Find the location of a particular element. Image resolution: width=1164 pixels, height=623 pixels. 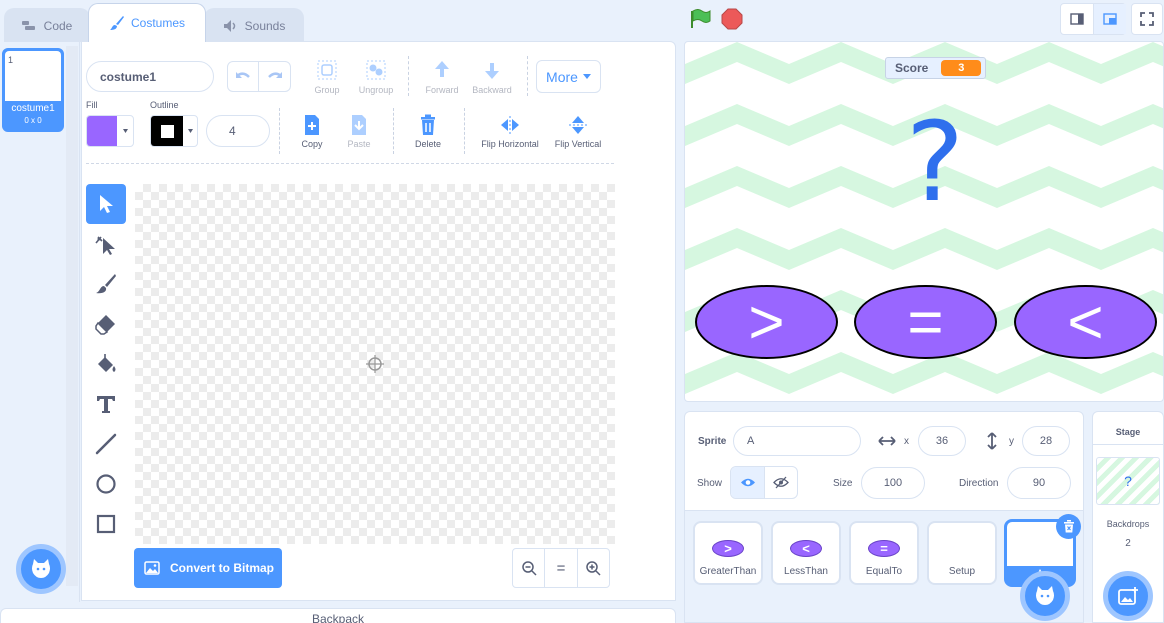

forward-icon is located at coordinates (442, 69).